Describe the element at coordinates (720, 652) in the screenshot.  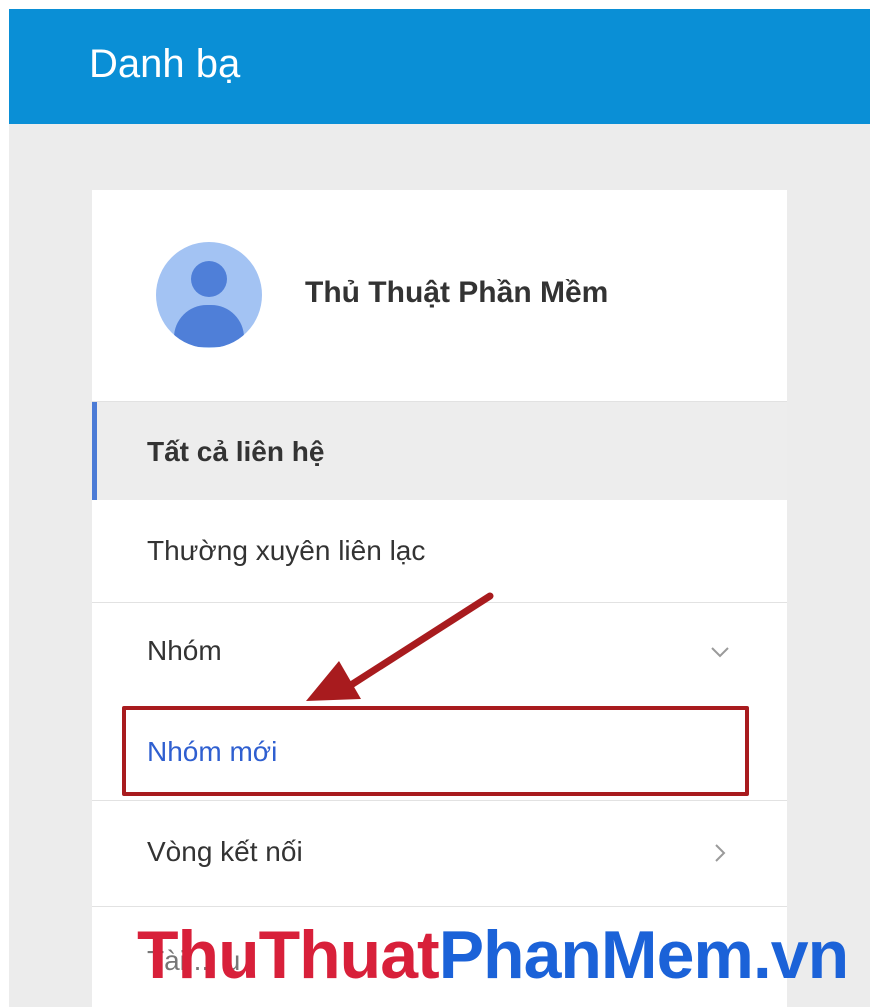
I see `chevron-down-icon` at that location.